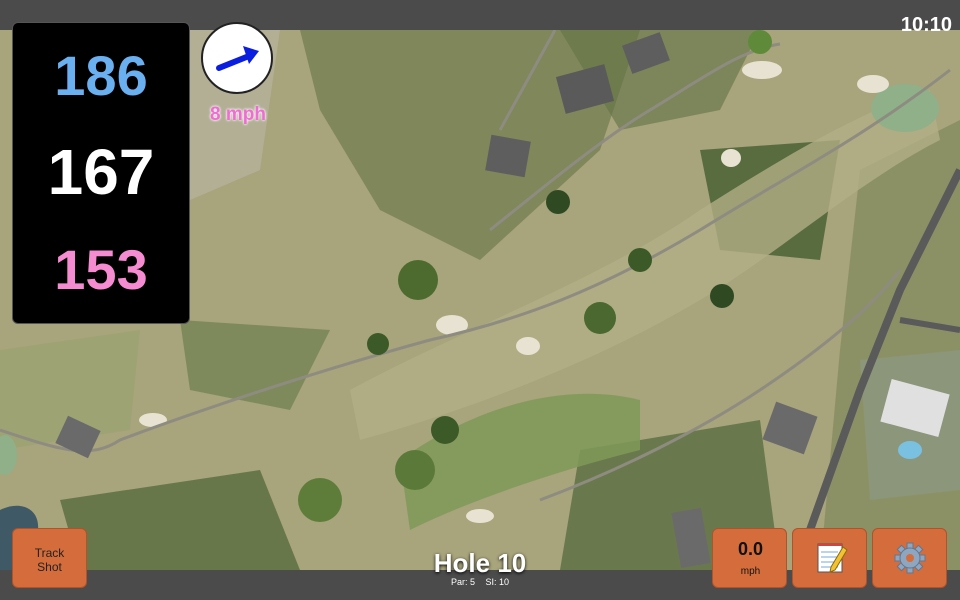 The width and height of the screenshot is (960, 600). I want to click on clock: 10:10, so click(926, 25).